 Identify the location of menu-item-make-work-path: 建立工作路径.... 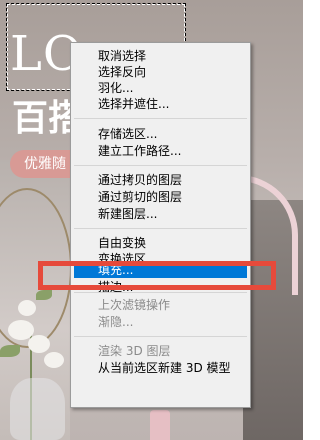
(160, 151).